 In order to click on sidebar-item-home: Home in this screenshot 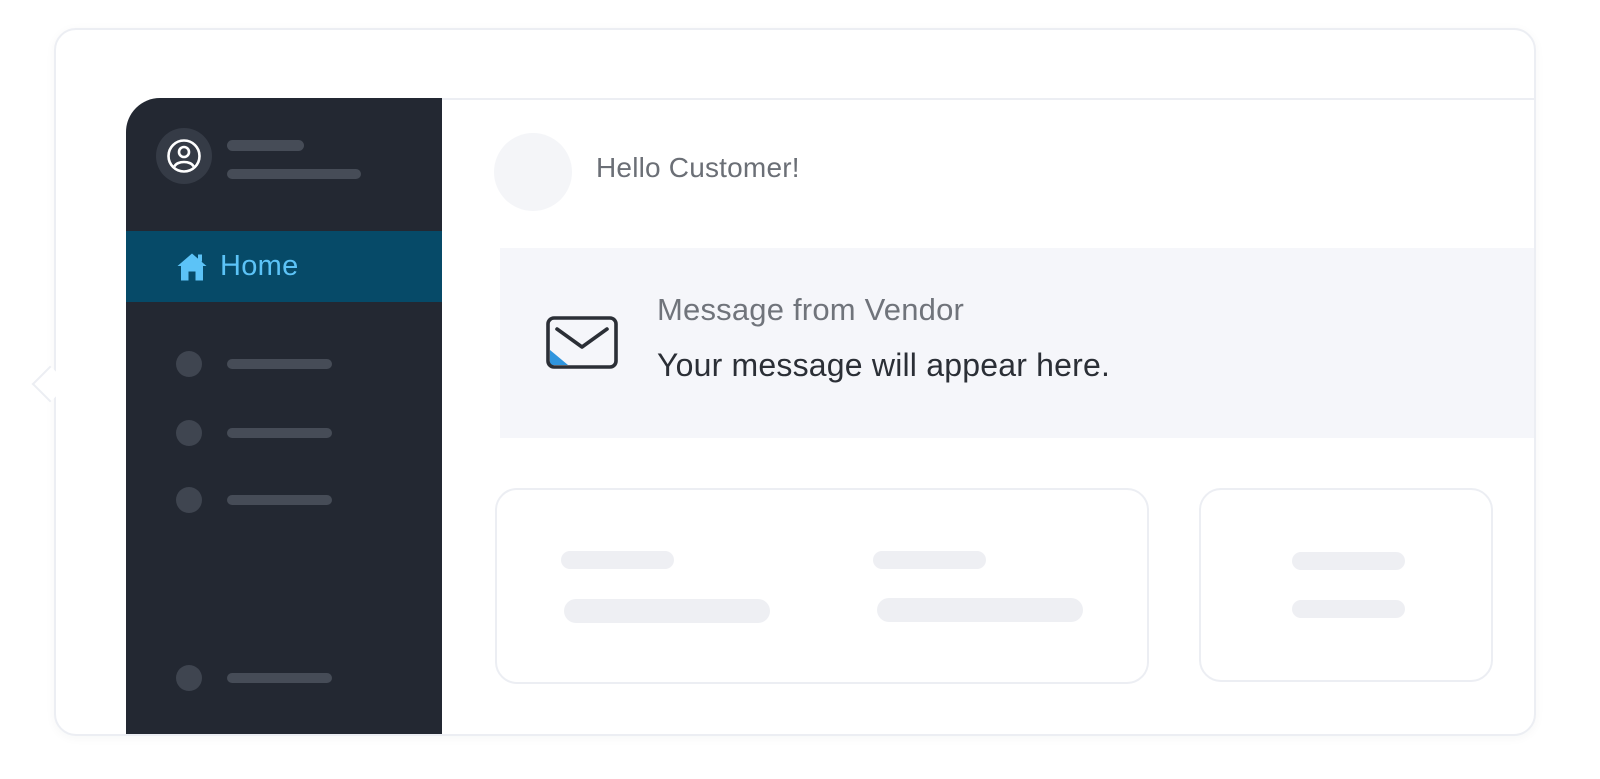, I will do `click(284, 266)`.